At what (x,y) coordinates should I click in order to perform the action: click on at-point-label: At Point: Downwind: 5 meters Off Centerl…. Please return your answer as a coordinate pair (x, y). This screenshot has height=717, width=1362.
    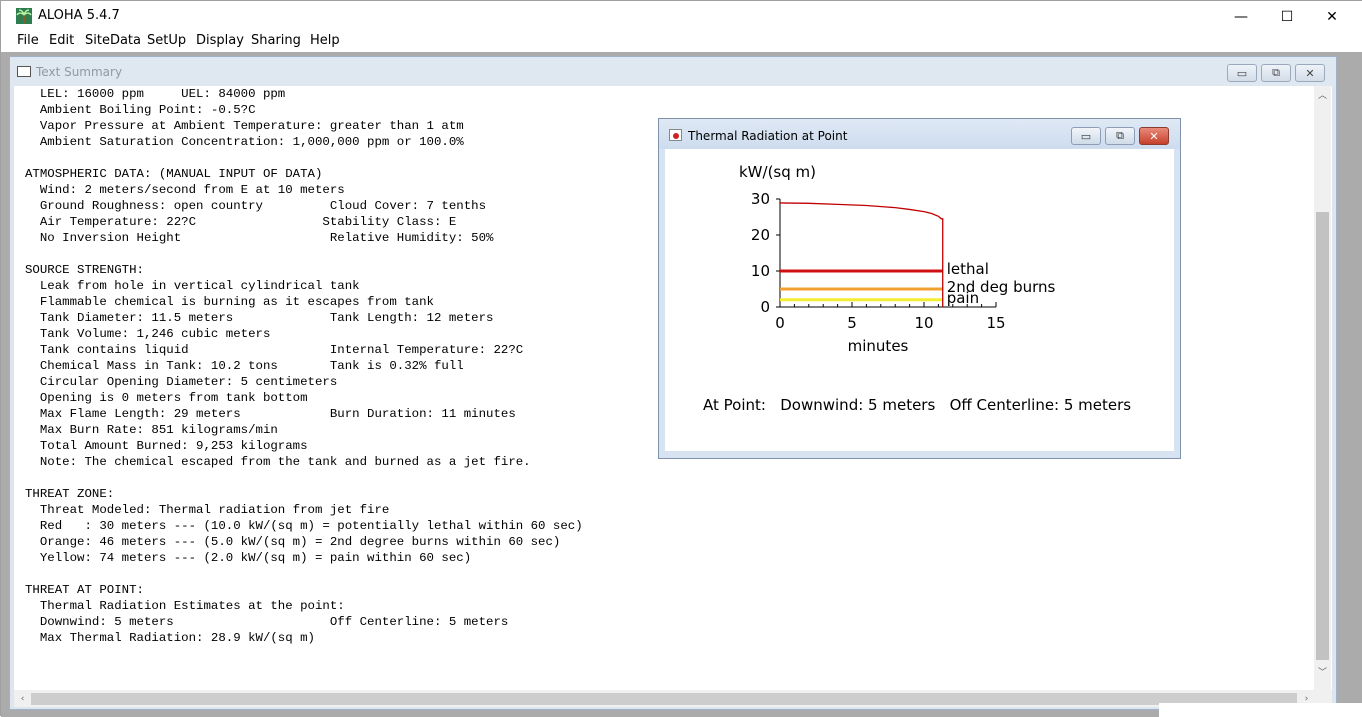
    Looking at the image, I should click on (917, 405).